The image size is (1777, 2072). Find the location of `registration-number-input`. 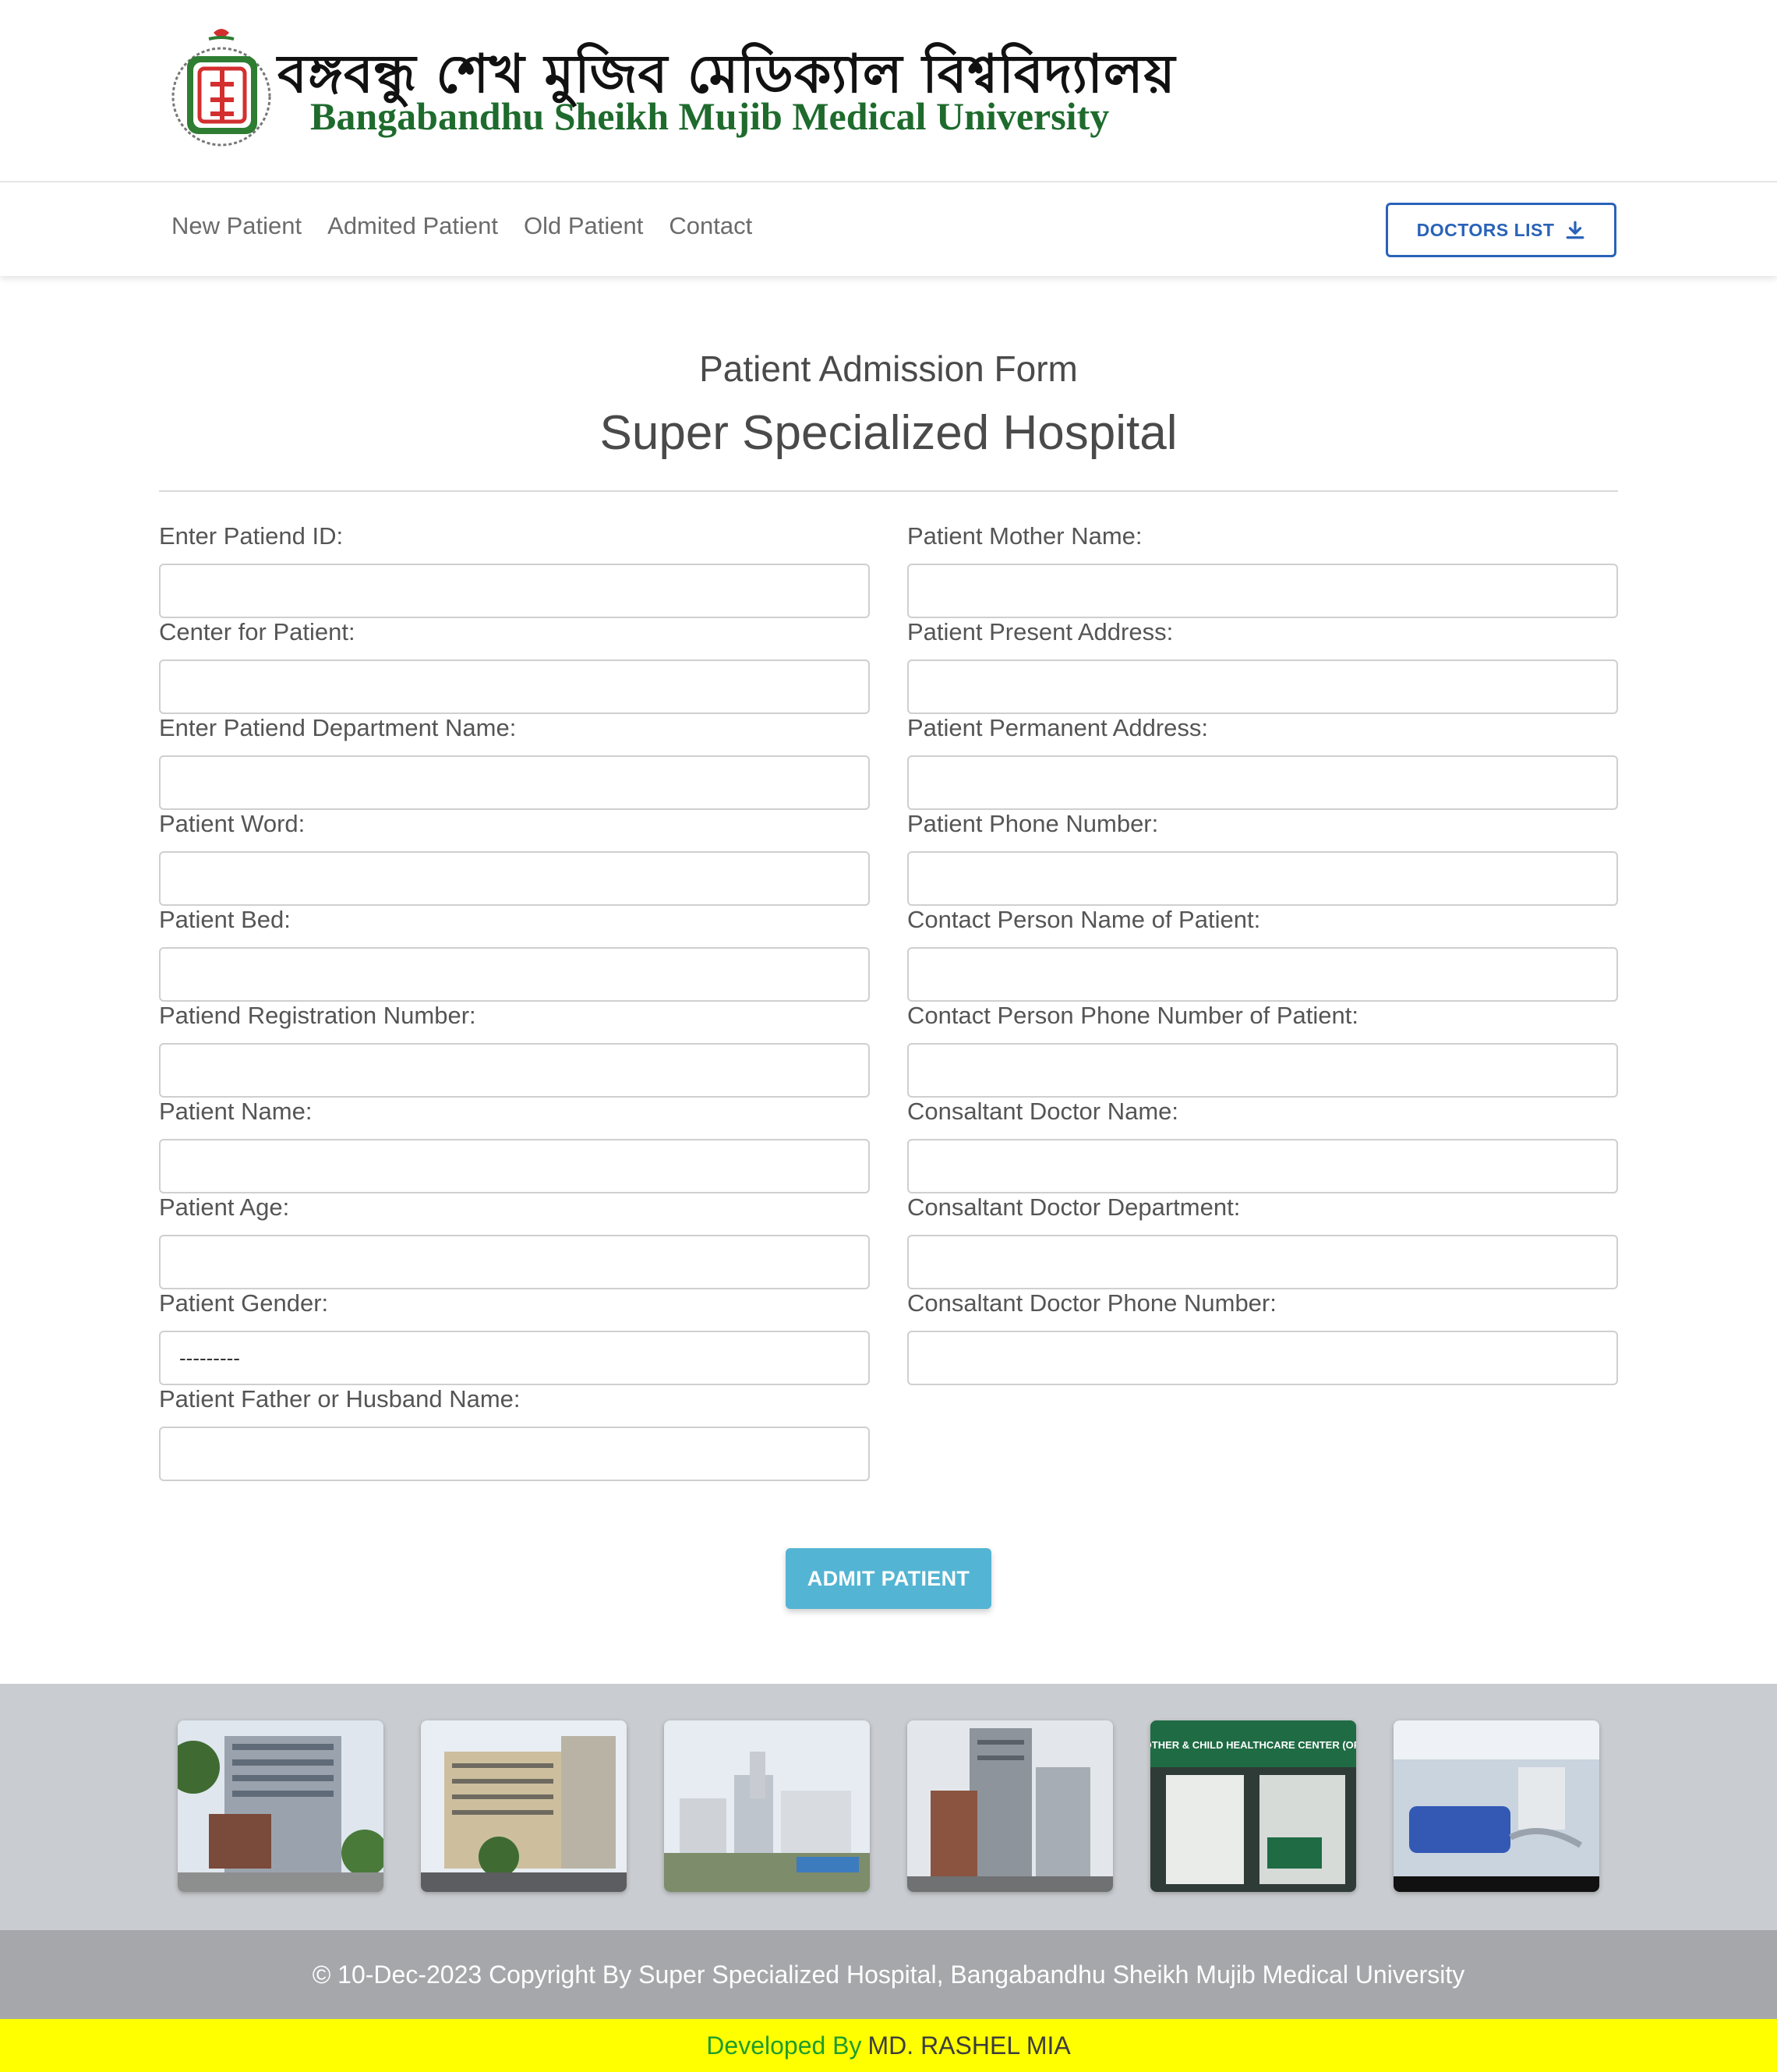

registration-number-input is located at coordinates (515, 1070).